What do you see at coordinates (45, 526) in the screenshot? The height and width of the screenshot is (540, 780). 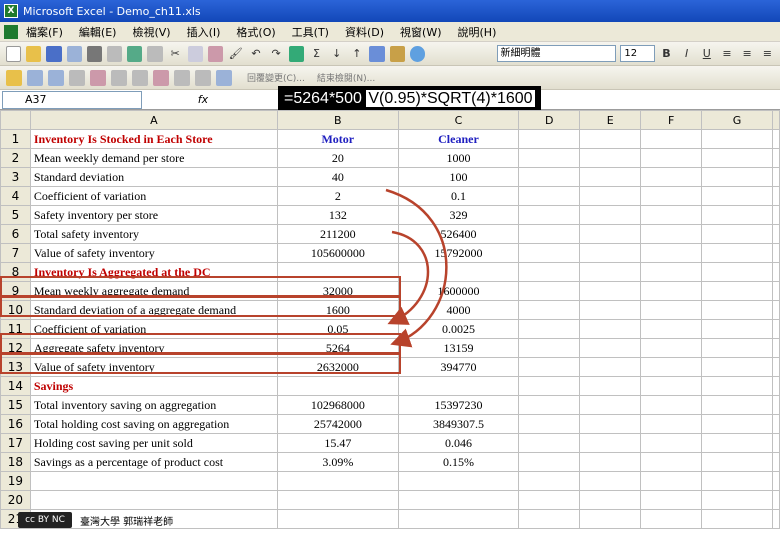 I see `cc-license-badge: cc BY NC SA` at bounding box center [45, 526].